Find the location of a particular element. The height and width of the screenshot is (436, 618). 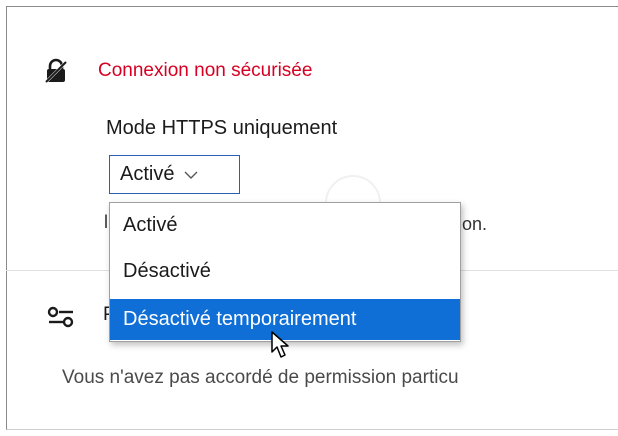

chevron-down-icon is located at coordinates (191, 175).